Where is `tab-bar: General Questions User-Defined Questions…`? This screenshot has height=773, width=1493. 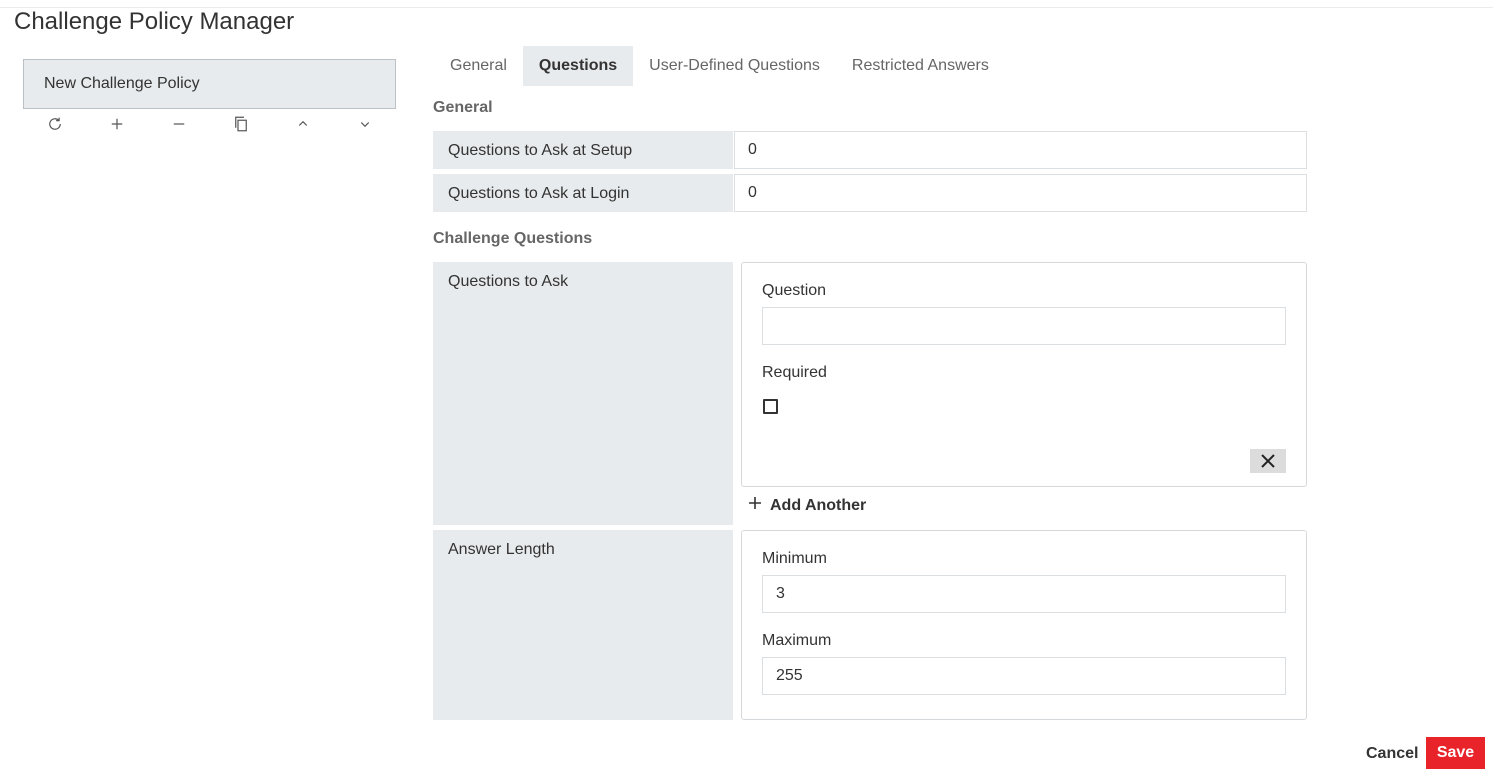 tab-bar: General Questions User-Defined Questions… is located at coordinates (719, 66).